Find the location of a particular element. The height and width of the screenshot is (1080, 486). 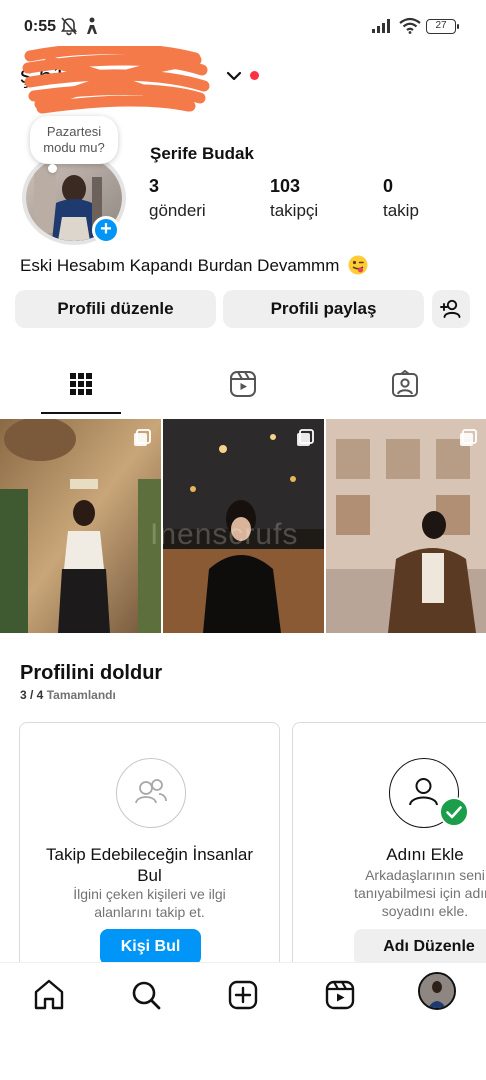

watermark: Inenscrufs is located at coordinates (224, 534).